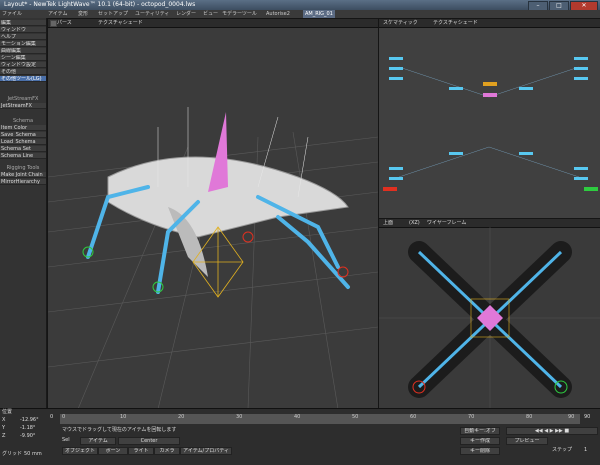 The height and width of the screenshot is (465, 600). Describe the element at coordinates (591, 189) in the screenshot. I see `schematic-node-green` at that location.